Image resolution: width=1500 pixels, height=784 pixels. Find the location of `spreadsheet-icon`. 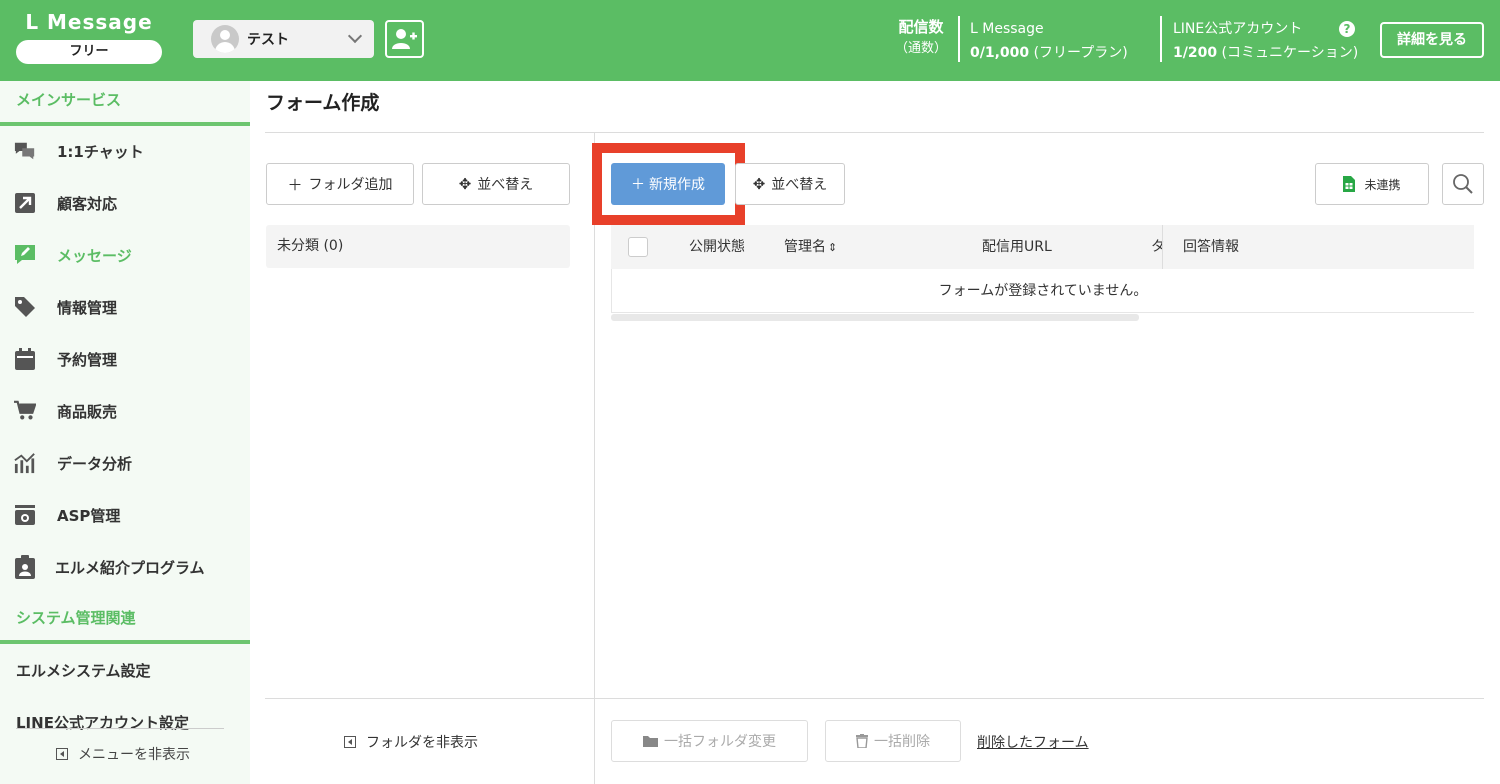

spreadsheet-icon is located at coordinates (1349, 184).